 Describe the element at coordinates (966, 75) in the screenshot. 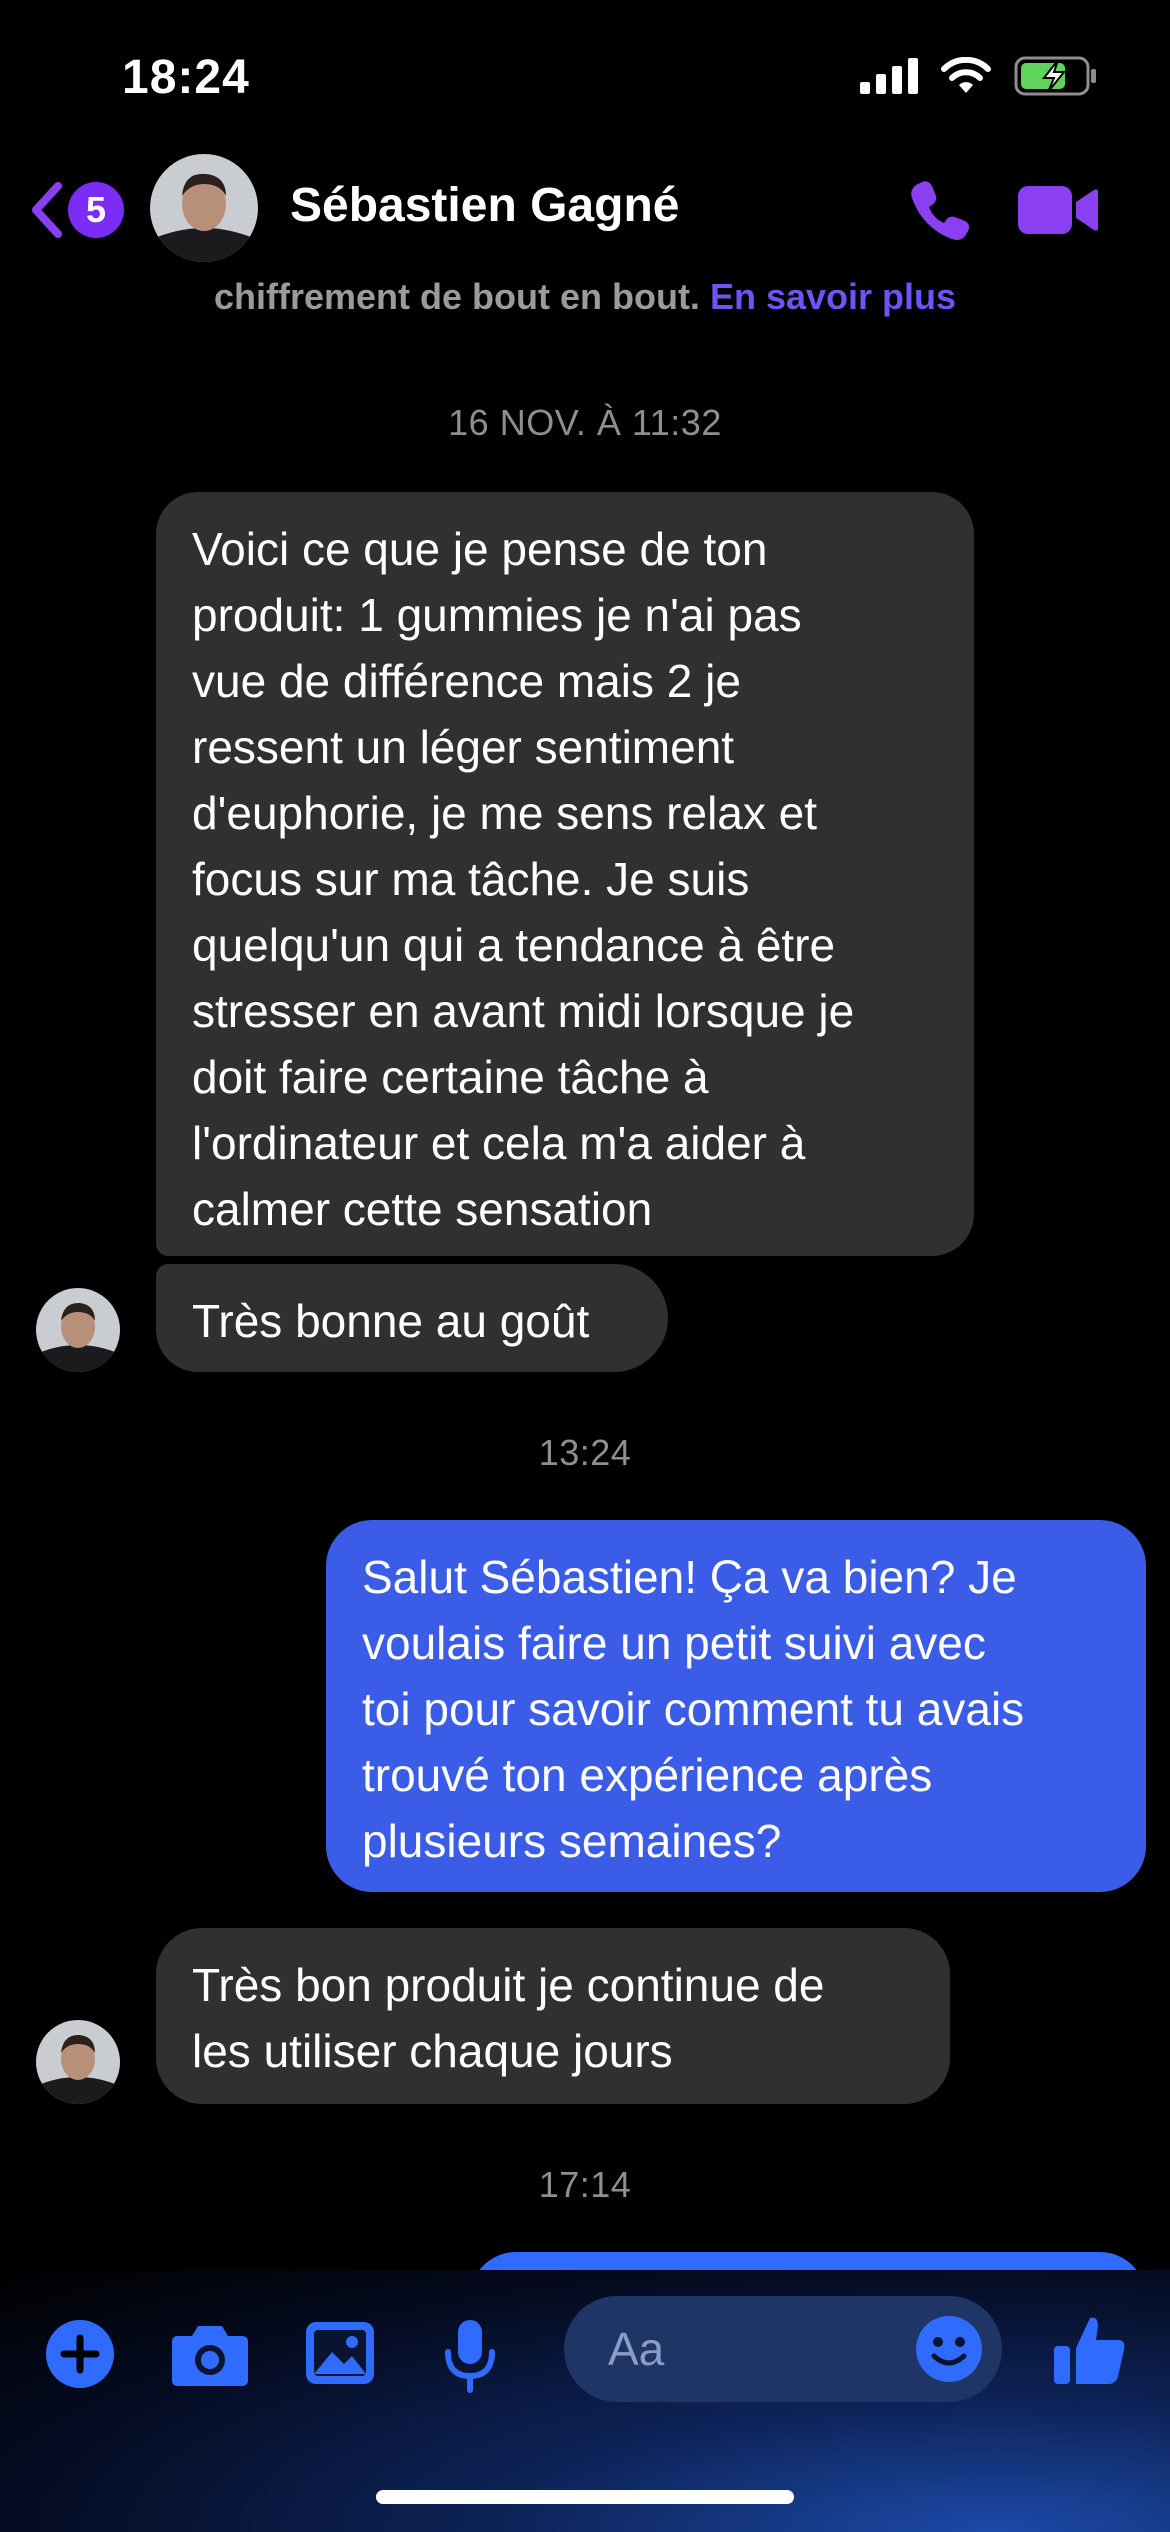

I see `wifi-icon` at that location.